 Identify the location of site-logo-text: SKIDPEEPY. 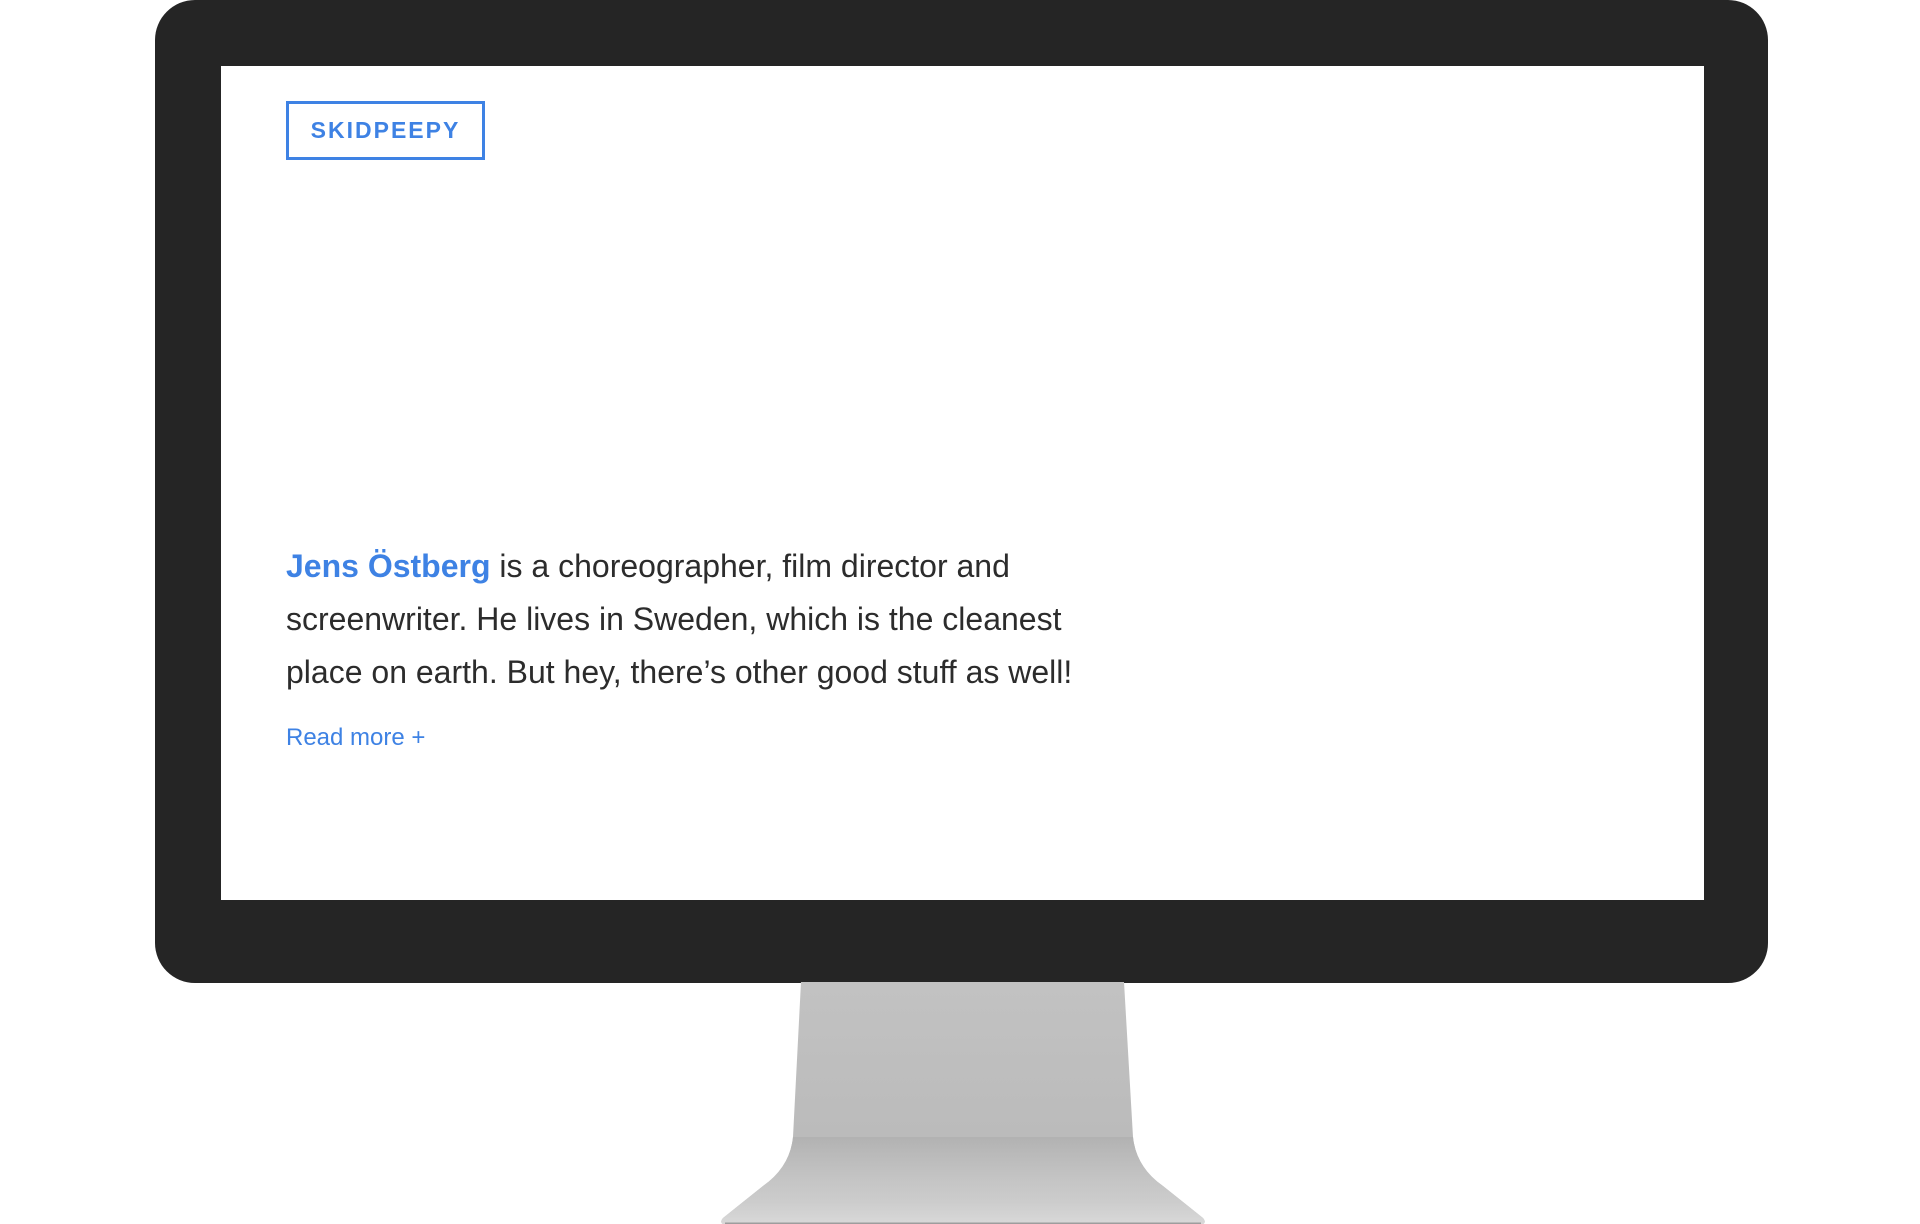
(385, 130).